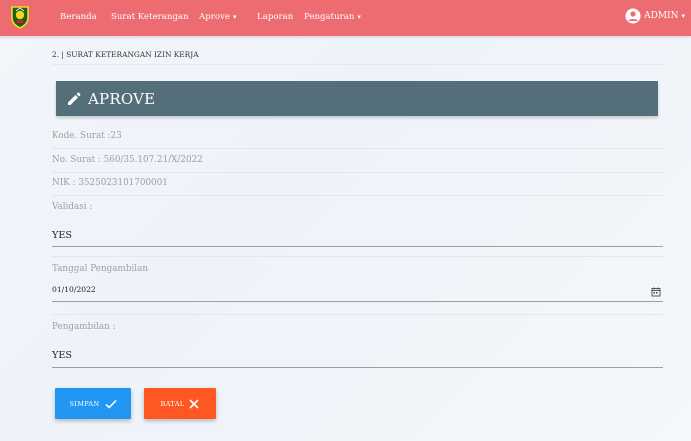  I want to click on cancel-button-label: BATAL, so click(172, 403).